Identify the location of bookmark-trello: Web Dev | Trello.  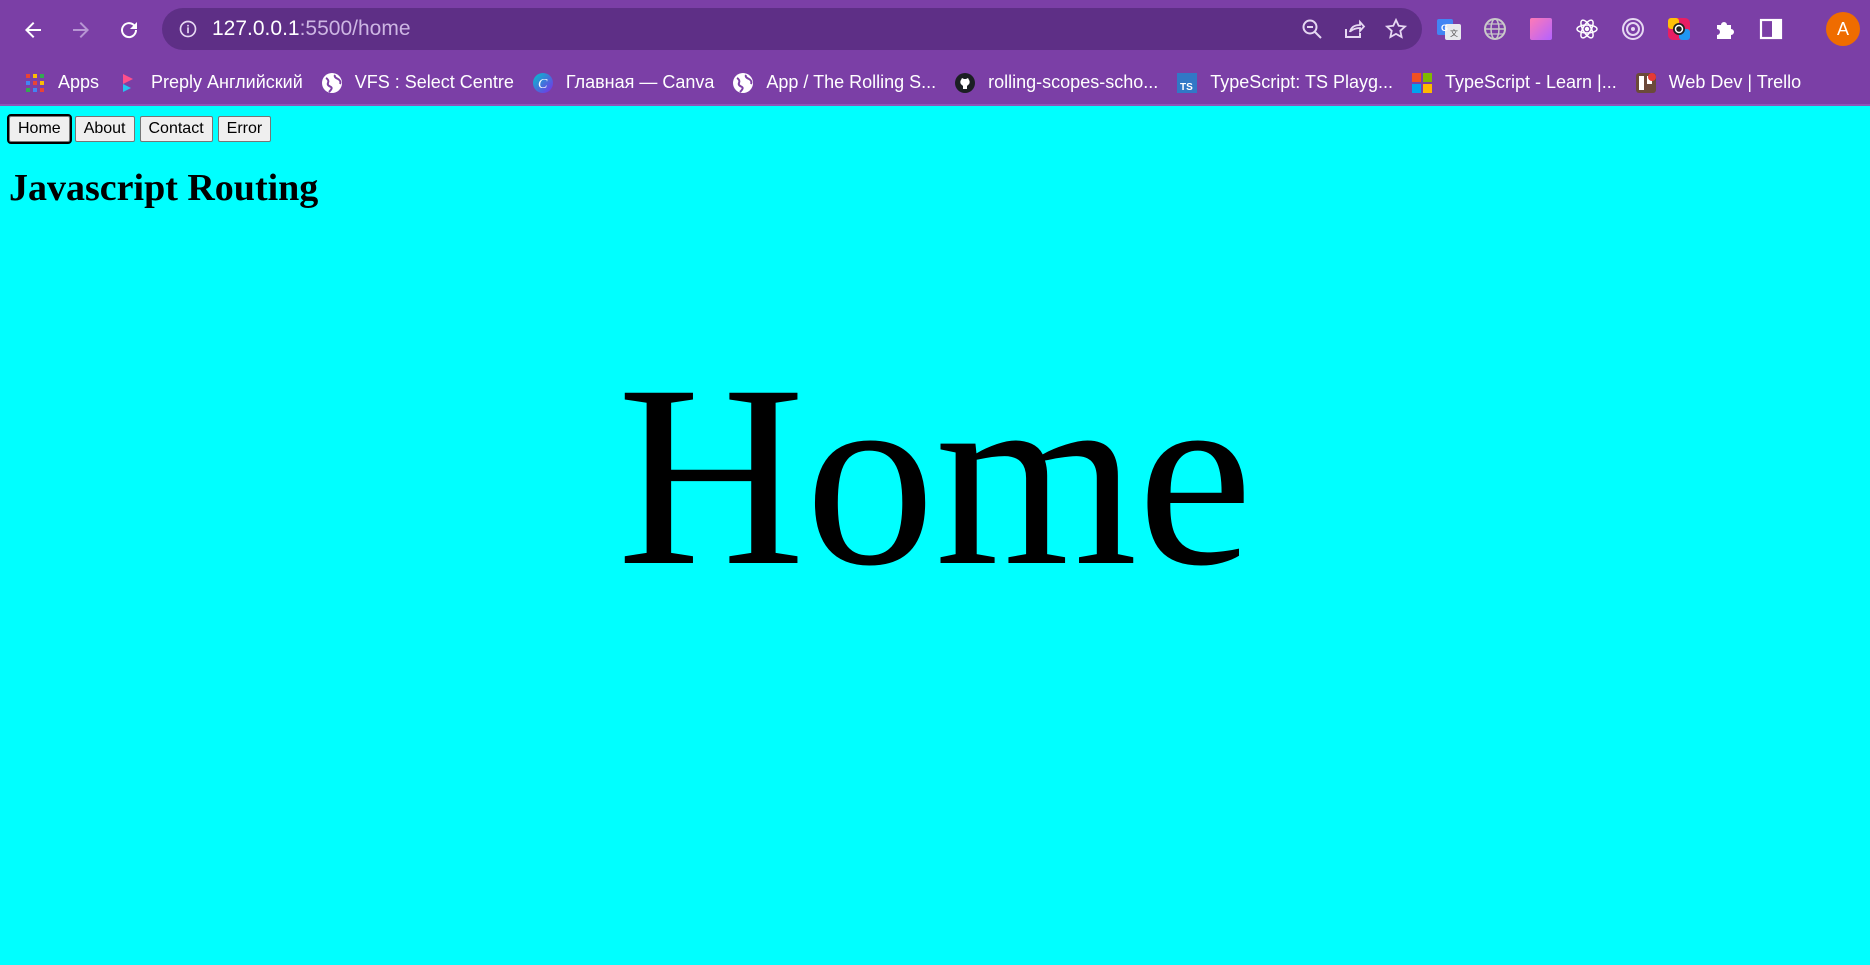
(1723, 83).